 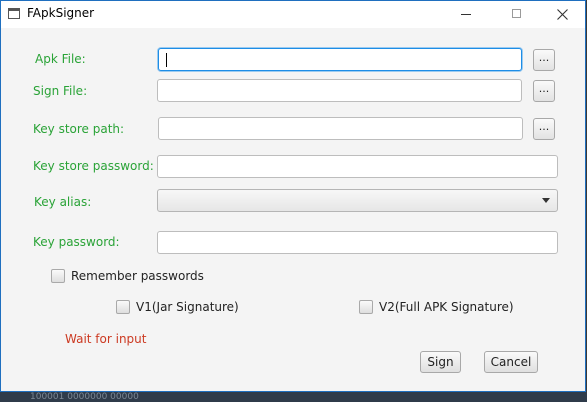 What do you see at coordinates (187, 307) in the screenshot?
I see `v1-signature-label: V1(Jar Signature)` at bounding box center [187, 307].